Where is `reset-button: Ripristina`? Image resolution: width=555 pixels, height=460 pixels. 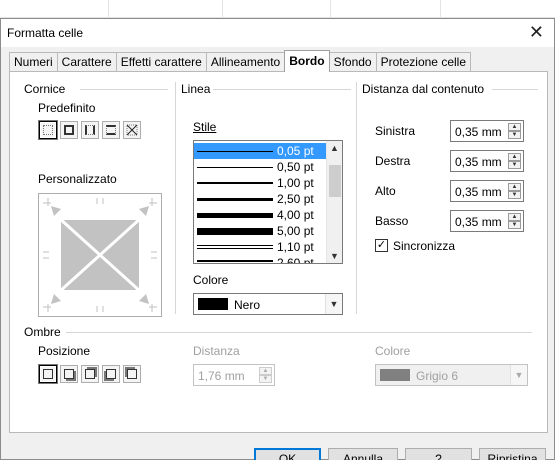 reset-button: Ripristina is located at coordinates (512, 454).